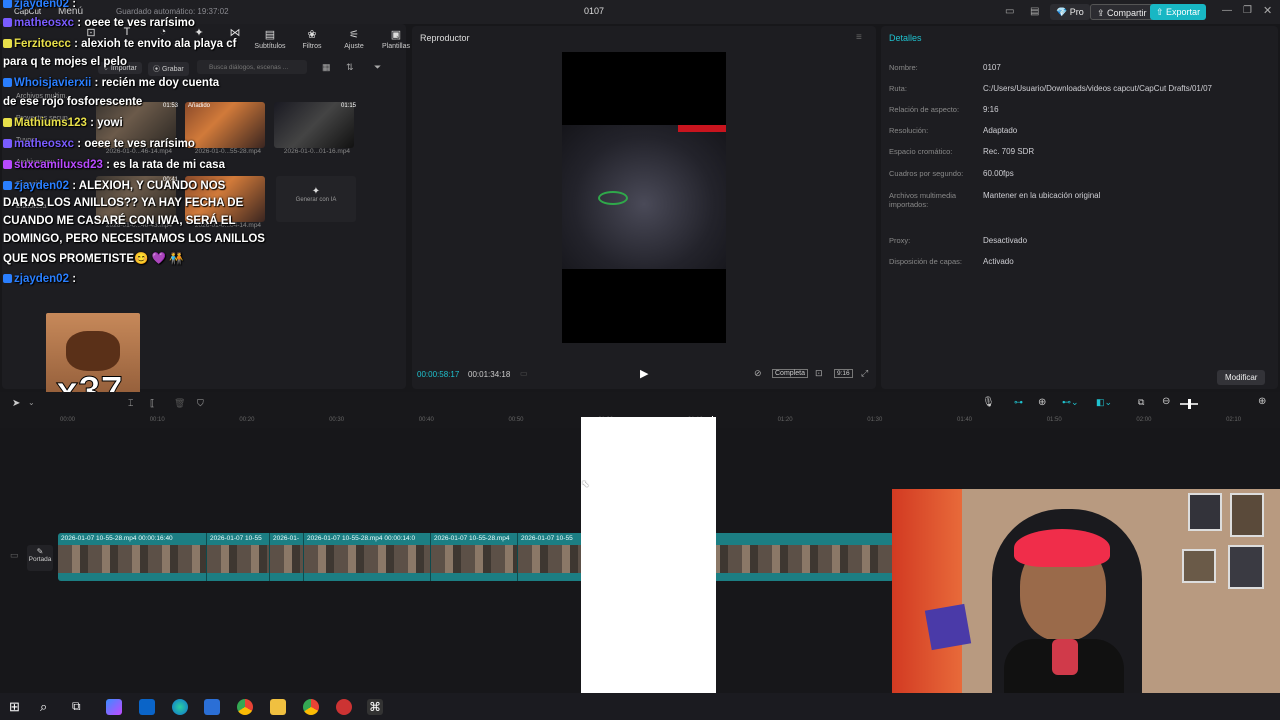 The image size is (1280, 720). I want to click on media-thumb: 01:15 2026-01-0...01-16.mp4, so click(317, 128).